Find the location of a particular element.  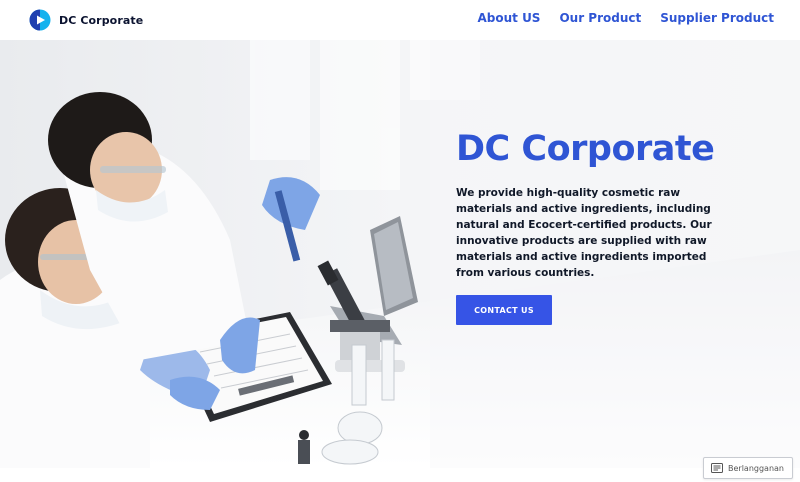

brand-name: DC Corporate is located at coordinates (101, 20).